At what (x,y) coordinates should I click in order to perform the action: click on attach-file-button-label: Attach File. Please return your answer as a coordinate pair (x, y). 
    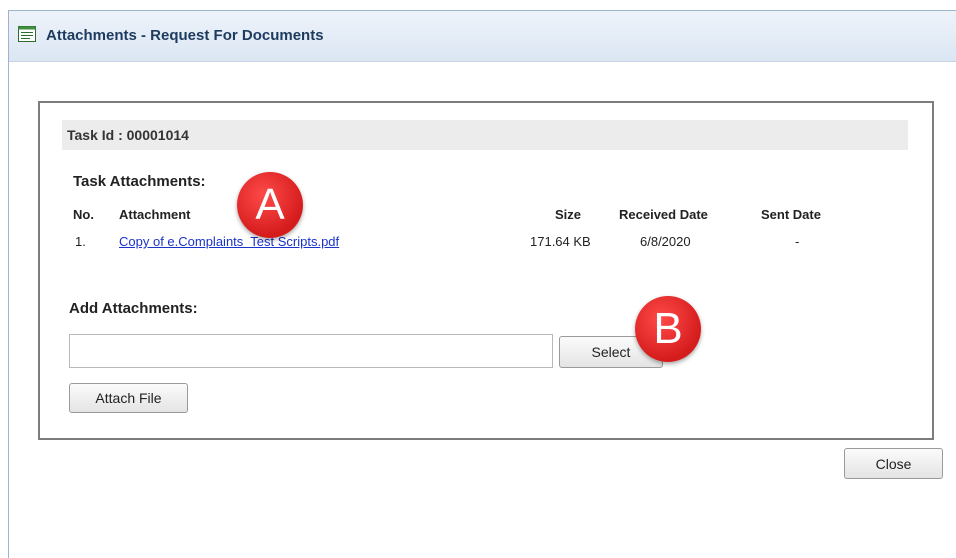
    Looking at the image, I should click on (128, 398).